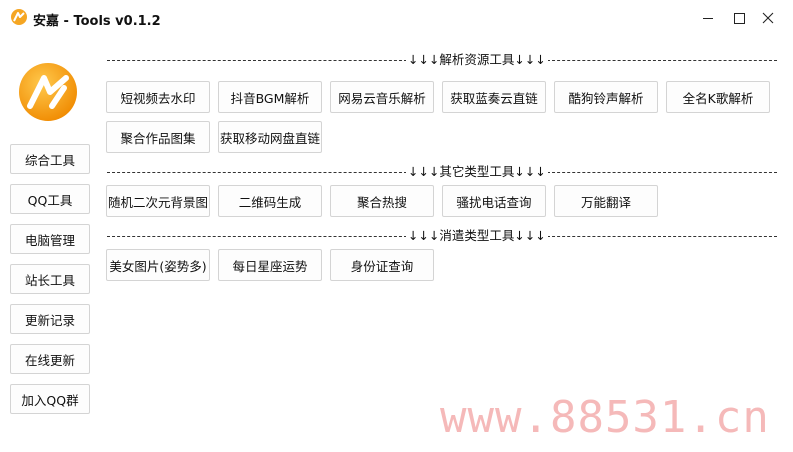  Describe the element at coordinates (50, 159) in the screenshot. I see `sidebar-item-general: 综合工具` at that location.